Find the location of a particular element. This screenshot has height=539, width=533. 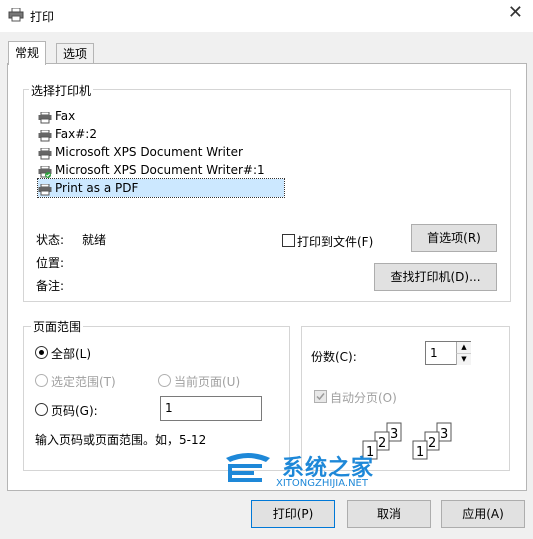

printer-item-pdf: Print as a PDF is located at coordinates (161, 188).